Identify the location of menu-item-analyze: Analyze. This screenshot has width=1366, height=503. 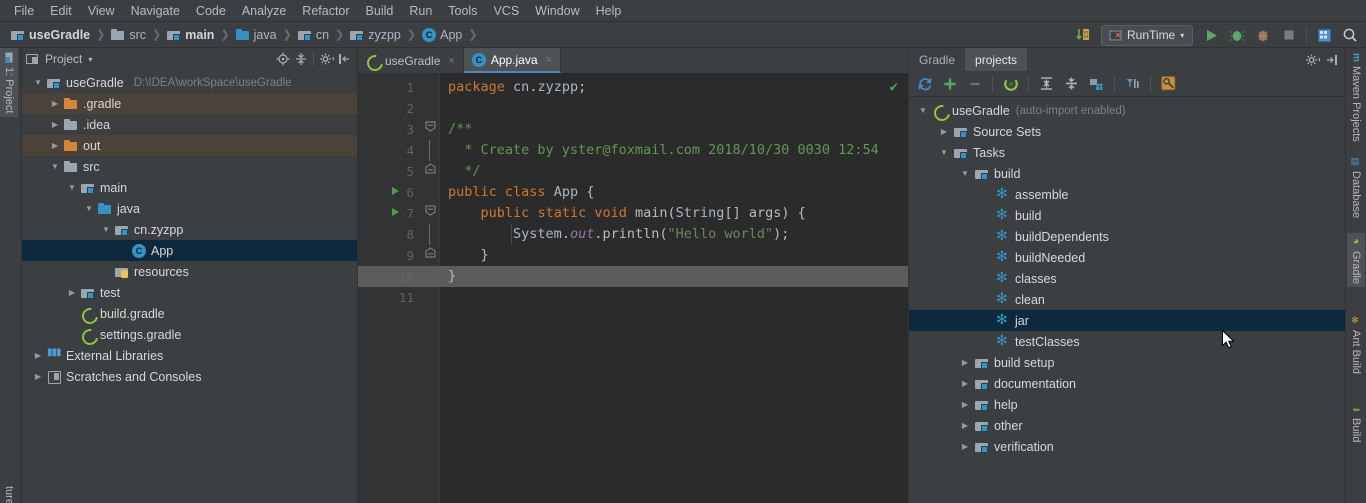
(264, 11).